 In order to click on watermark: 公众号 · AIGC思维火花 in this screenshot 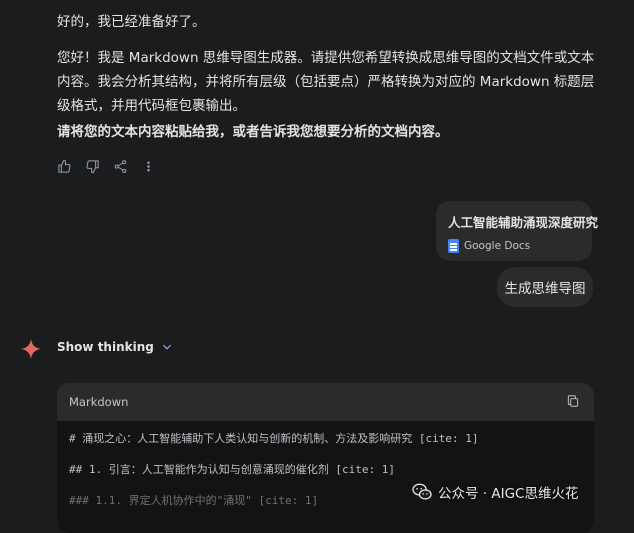, I will do `click(495, 492)`.